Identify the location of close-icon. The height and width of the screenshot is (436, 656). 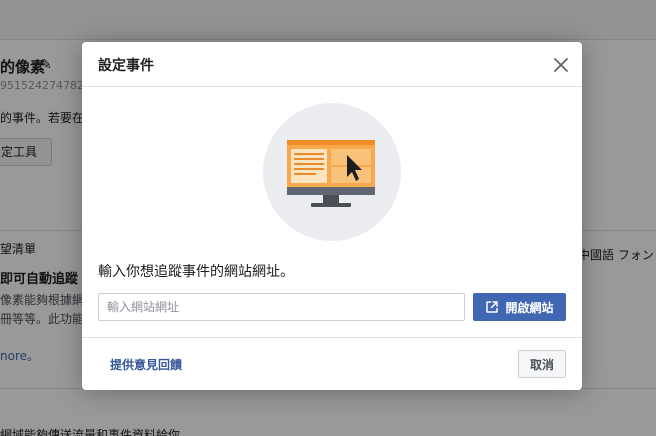
(561, 65).